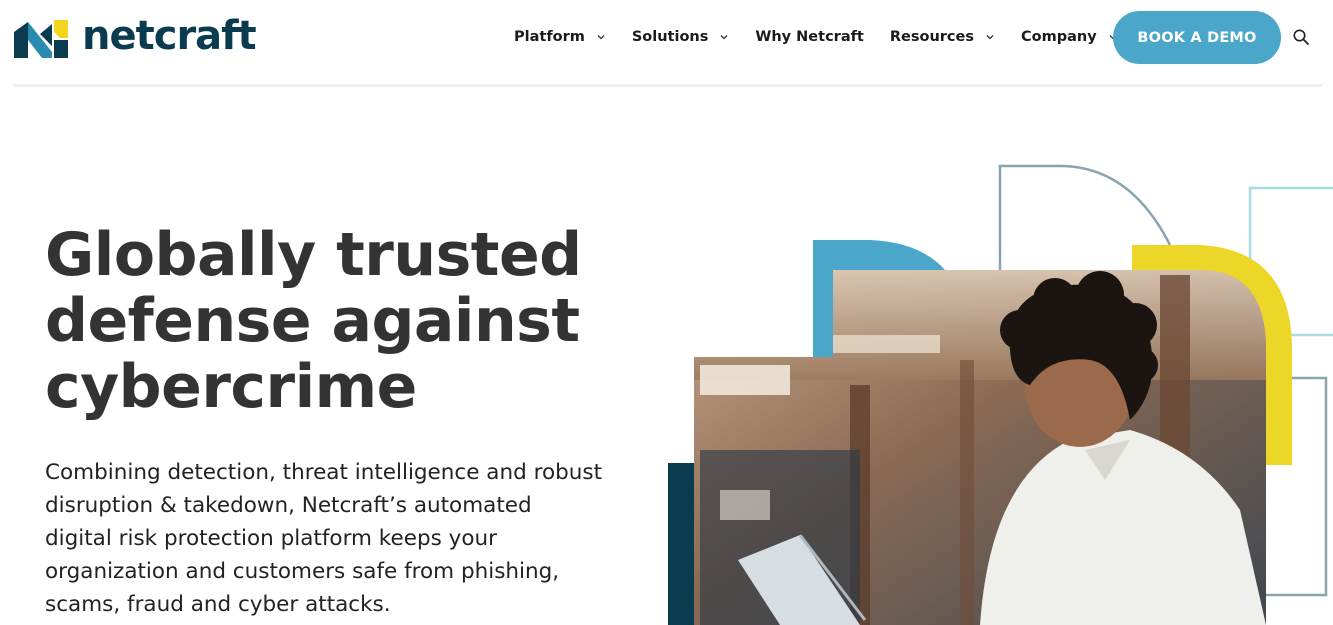 The image size is (1333, 625). What do you see at coordinates (1059, 37) in the screenshot?
I see `nav-item-label: Company` at bounding box center [1059, 37].